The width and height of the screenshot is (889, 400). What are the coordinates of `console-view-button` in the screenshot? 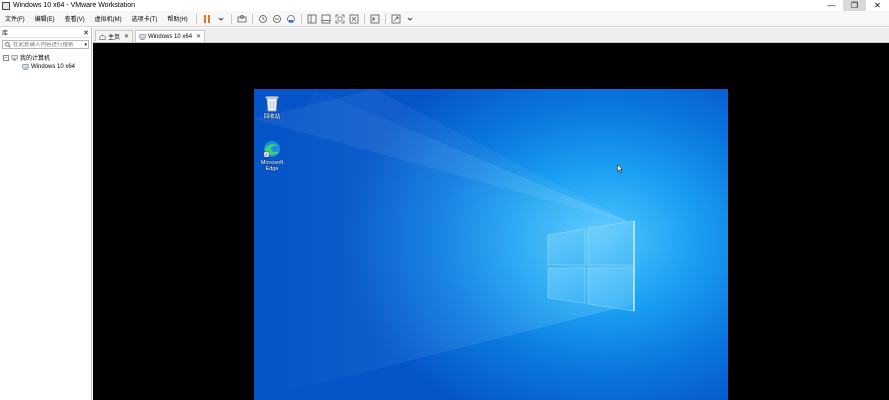 It's located at (375, 19).